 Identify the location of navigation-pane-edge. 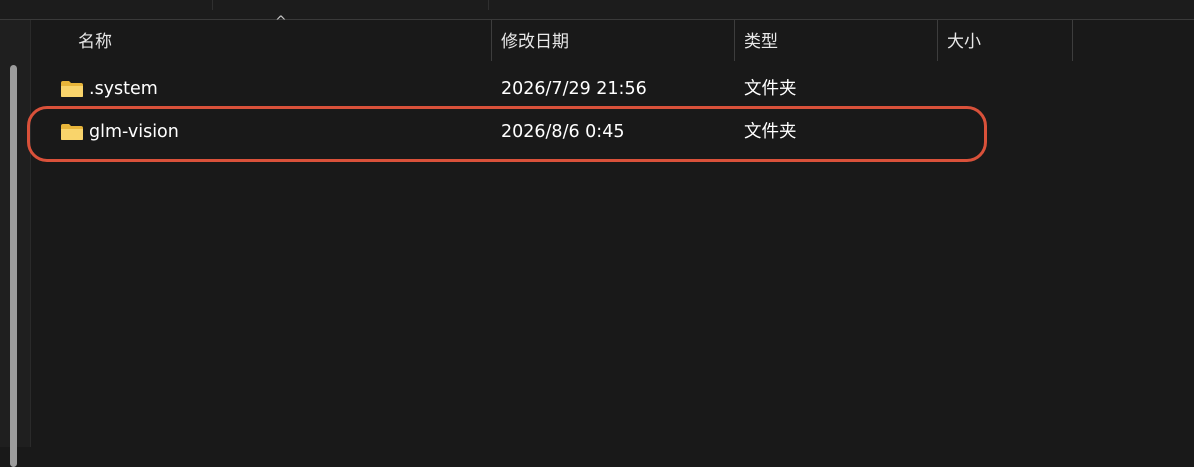
(15, 243).